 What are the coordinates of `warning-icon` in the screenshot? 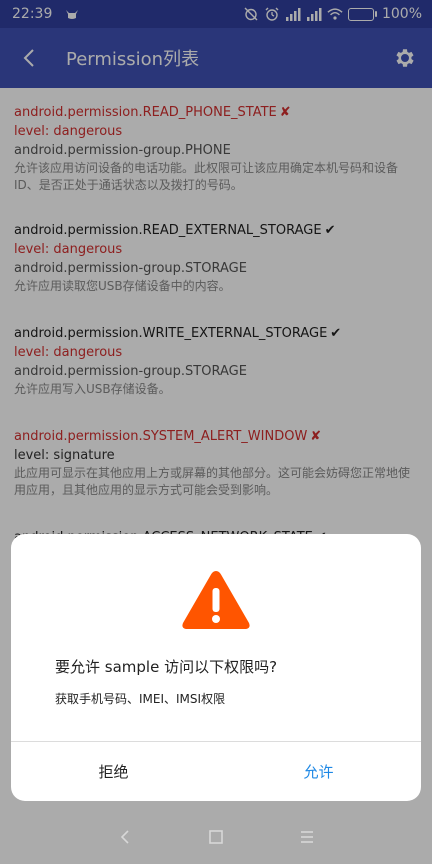 It's located at (216, 600).